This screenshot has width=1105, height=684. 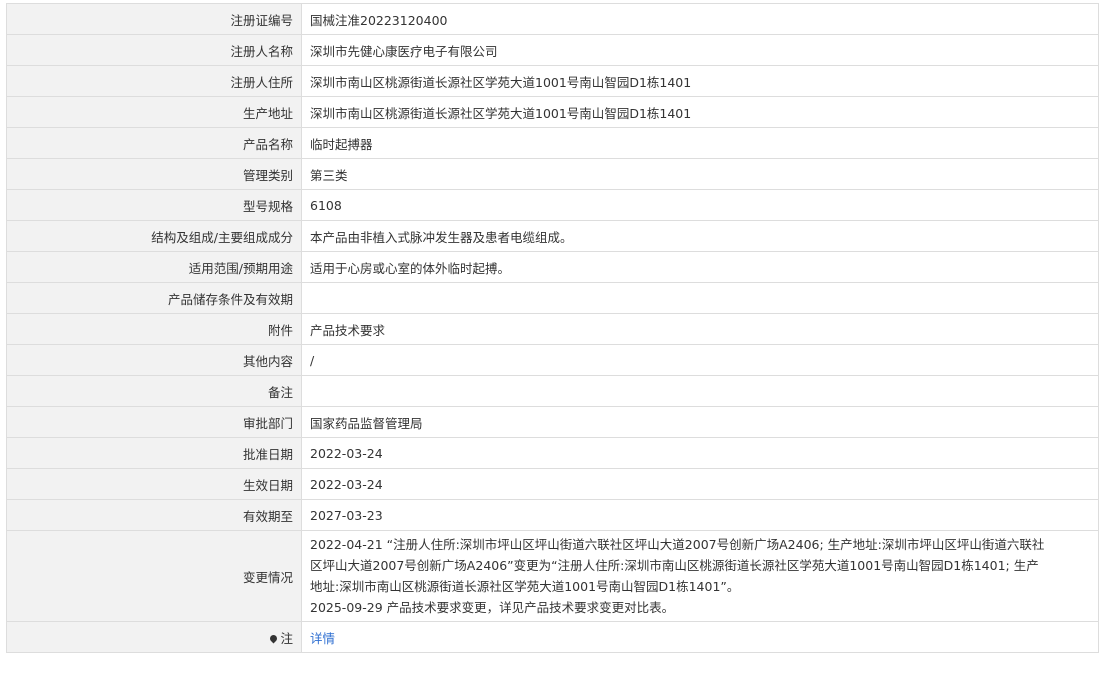 I want to click on label-note: 注, so click(x=154, y=637).